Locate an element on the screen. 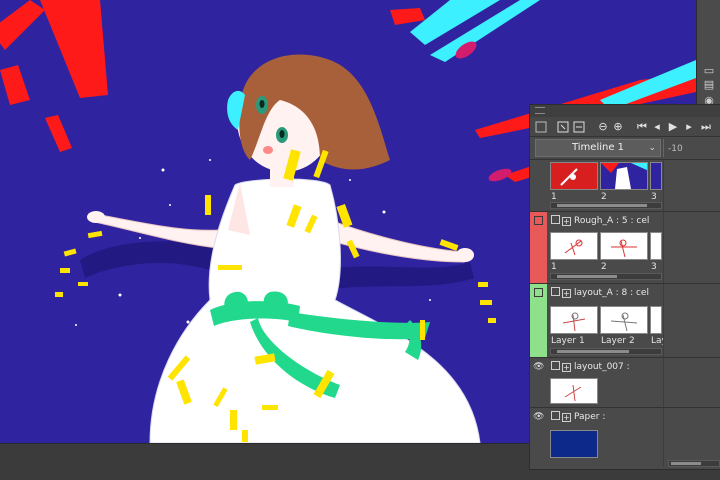  zoom-out-icon: ⊖ is located at coordinates (603, 127).